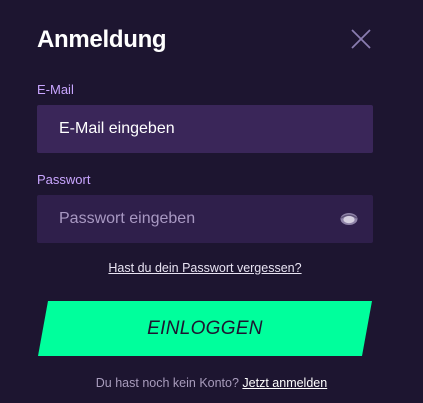 Image resolution: width=423 pixels, height=403 pixels. I want to click on eye-icon, so click(349, 219).